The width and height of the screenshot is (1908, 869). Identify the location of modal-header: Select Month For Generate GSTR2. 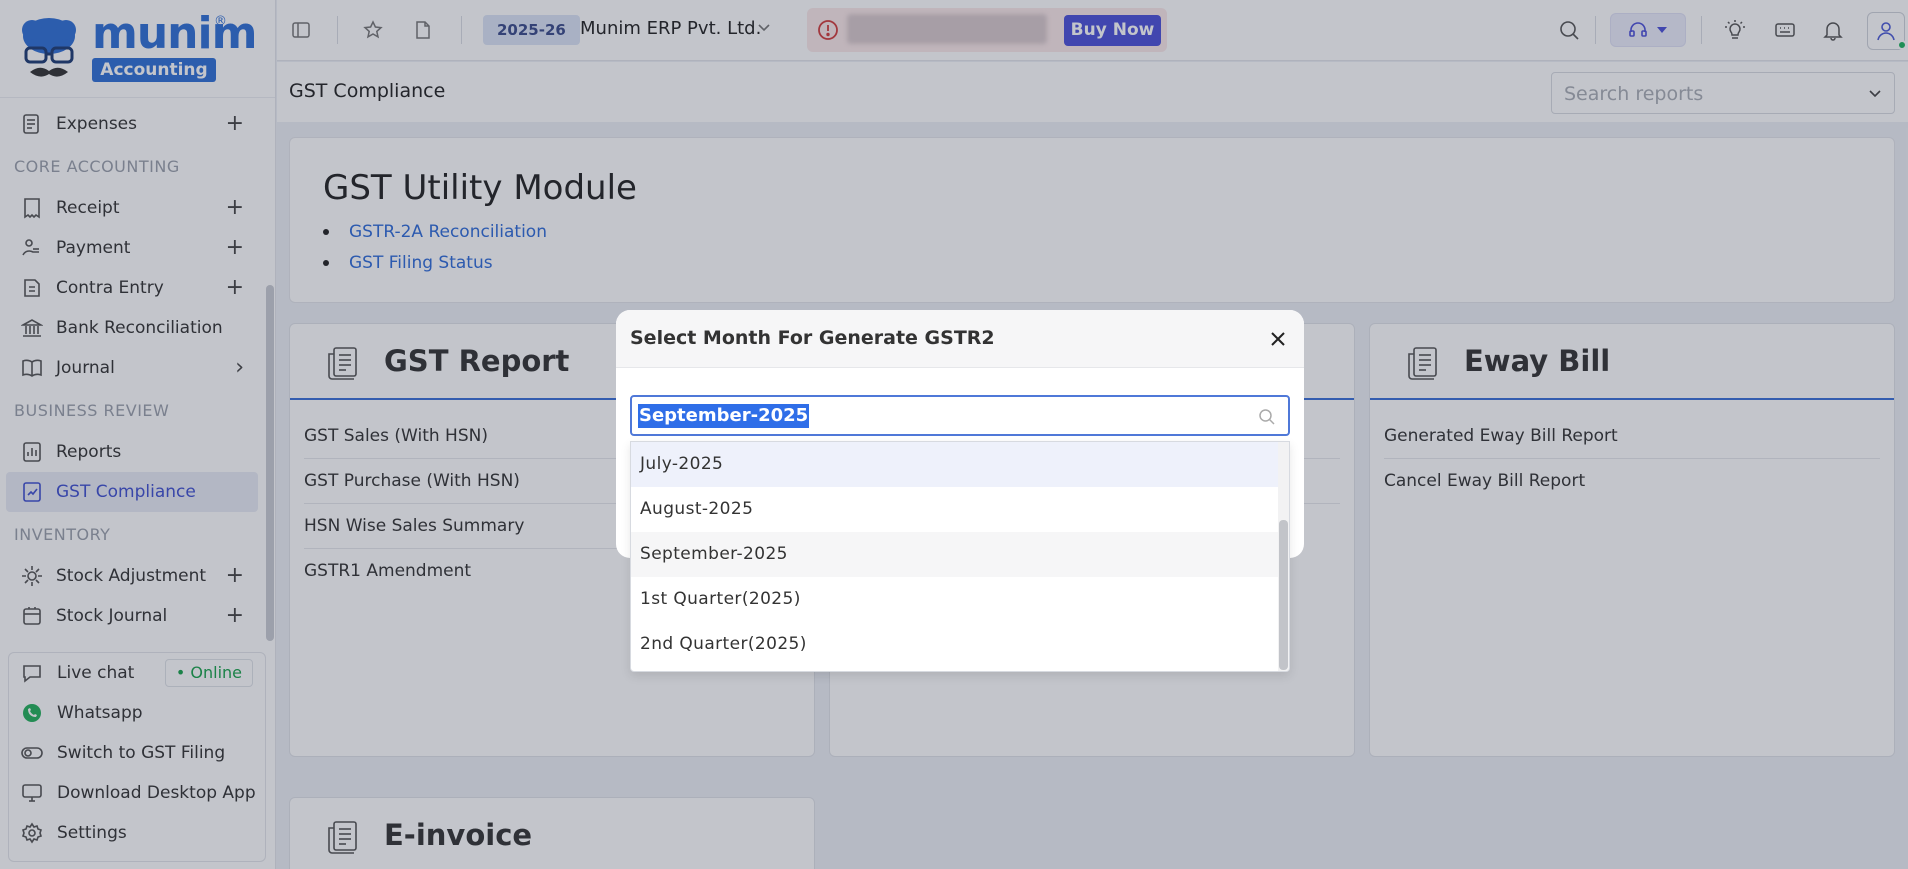
(960, 339).